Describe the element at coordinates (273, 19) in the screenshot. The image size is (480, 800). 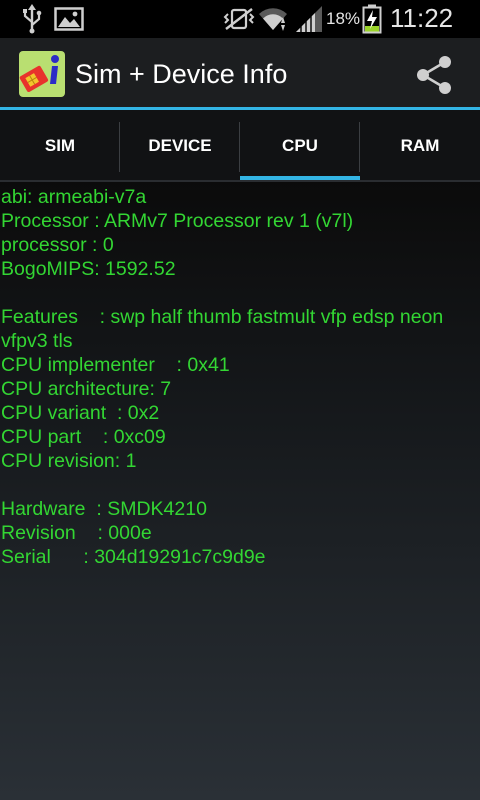
I see `wifi-icon` at that location.